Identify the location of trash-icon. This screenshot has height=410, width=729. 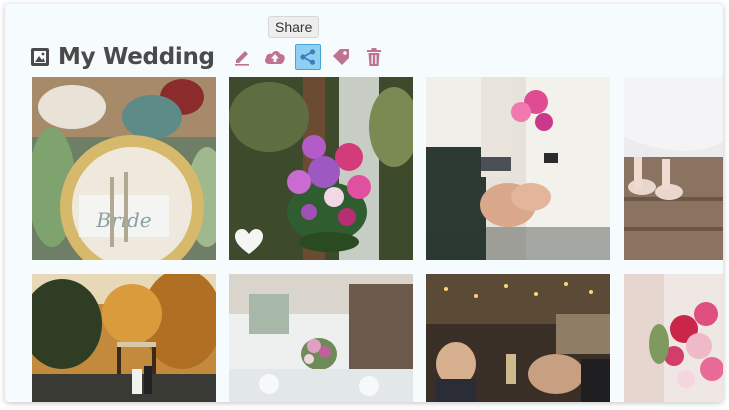
(373, 57).